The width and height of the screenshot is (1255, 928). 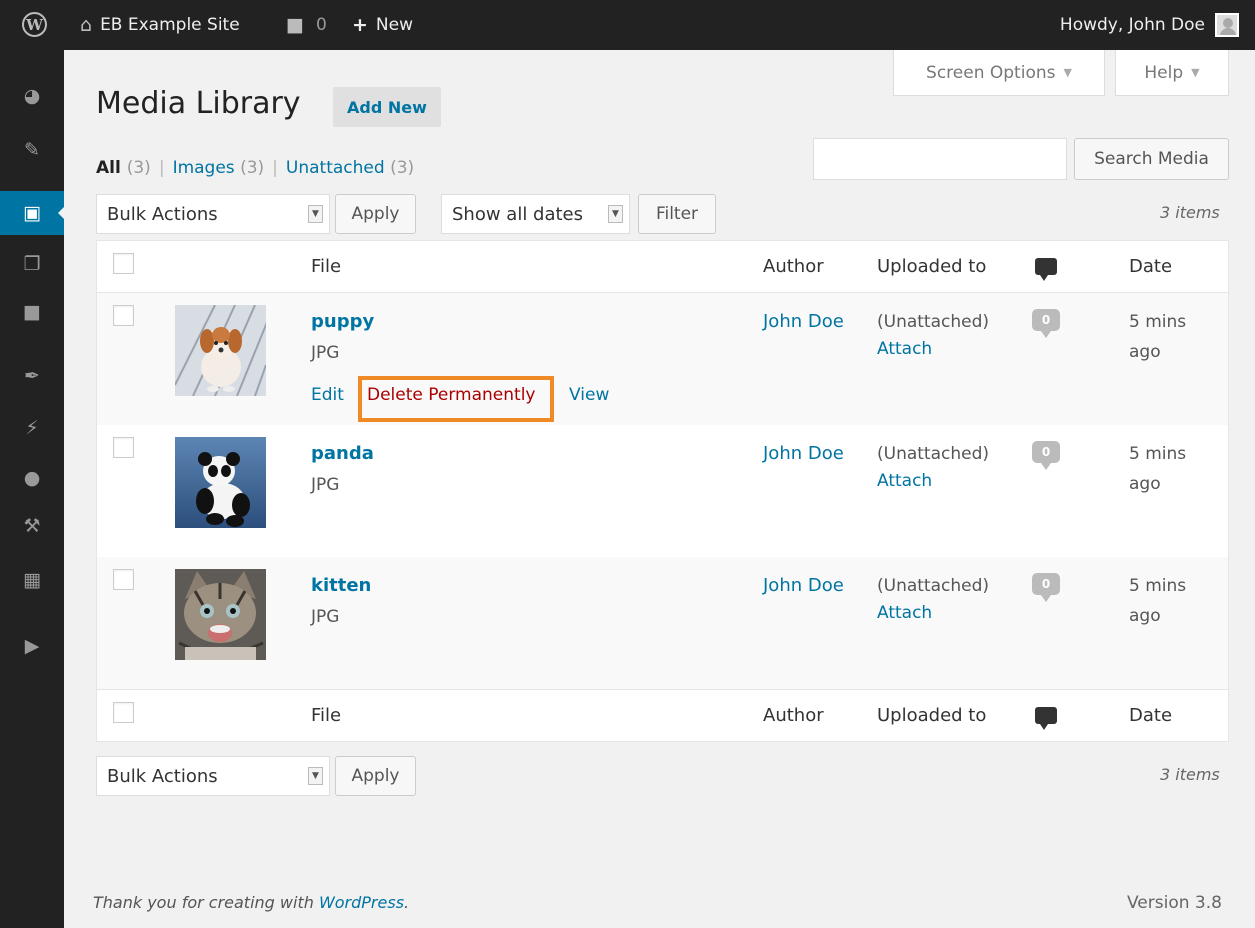 What do you see at coordinates (32, 213) in the screenshot?
I see `media-icon: ▣` at bounding box center [32, 213].